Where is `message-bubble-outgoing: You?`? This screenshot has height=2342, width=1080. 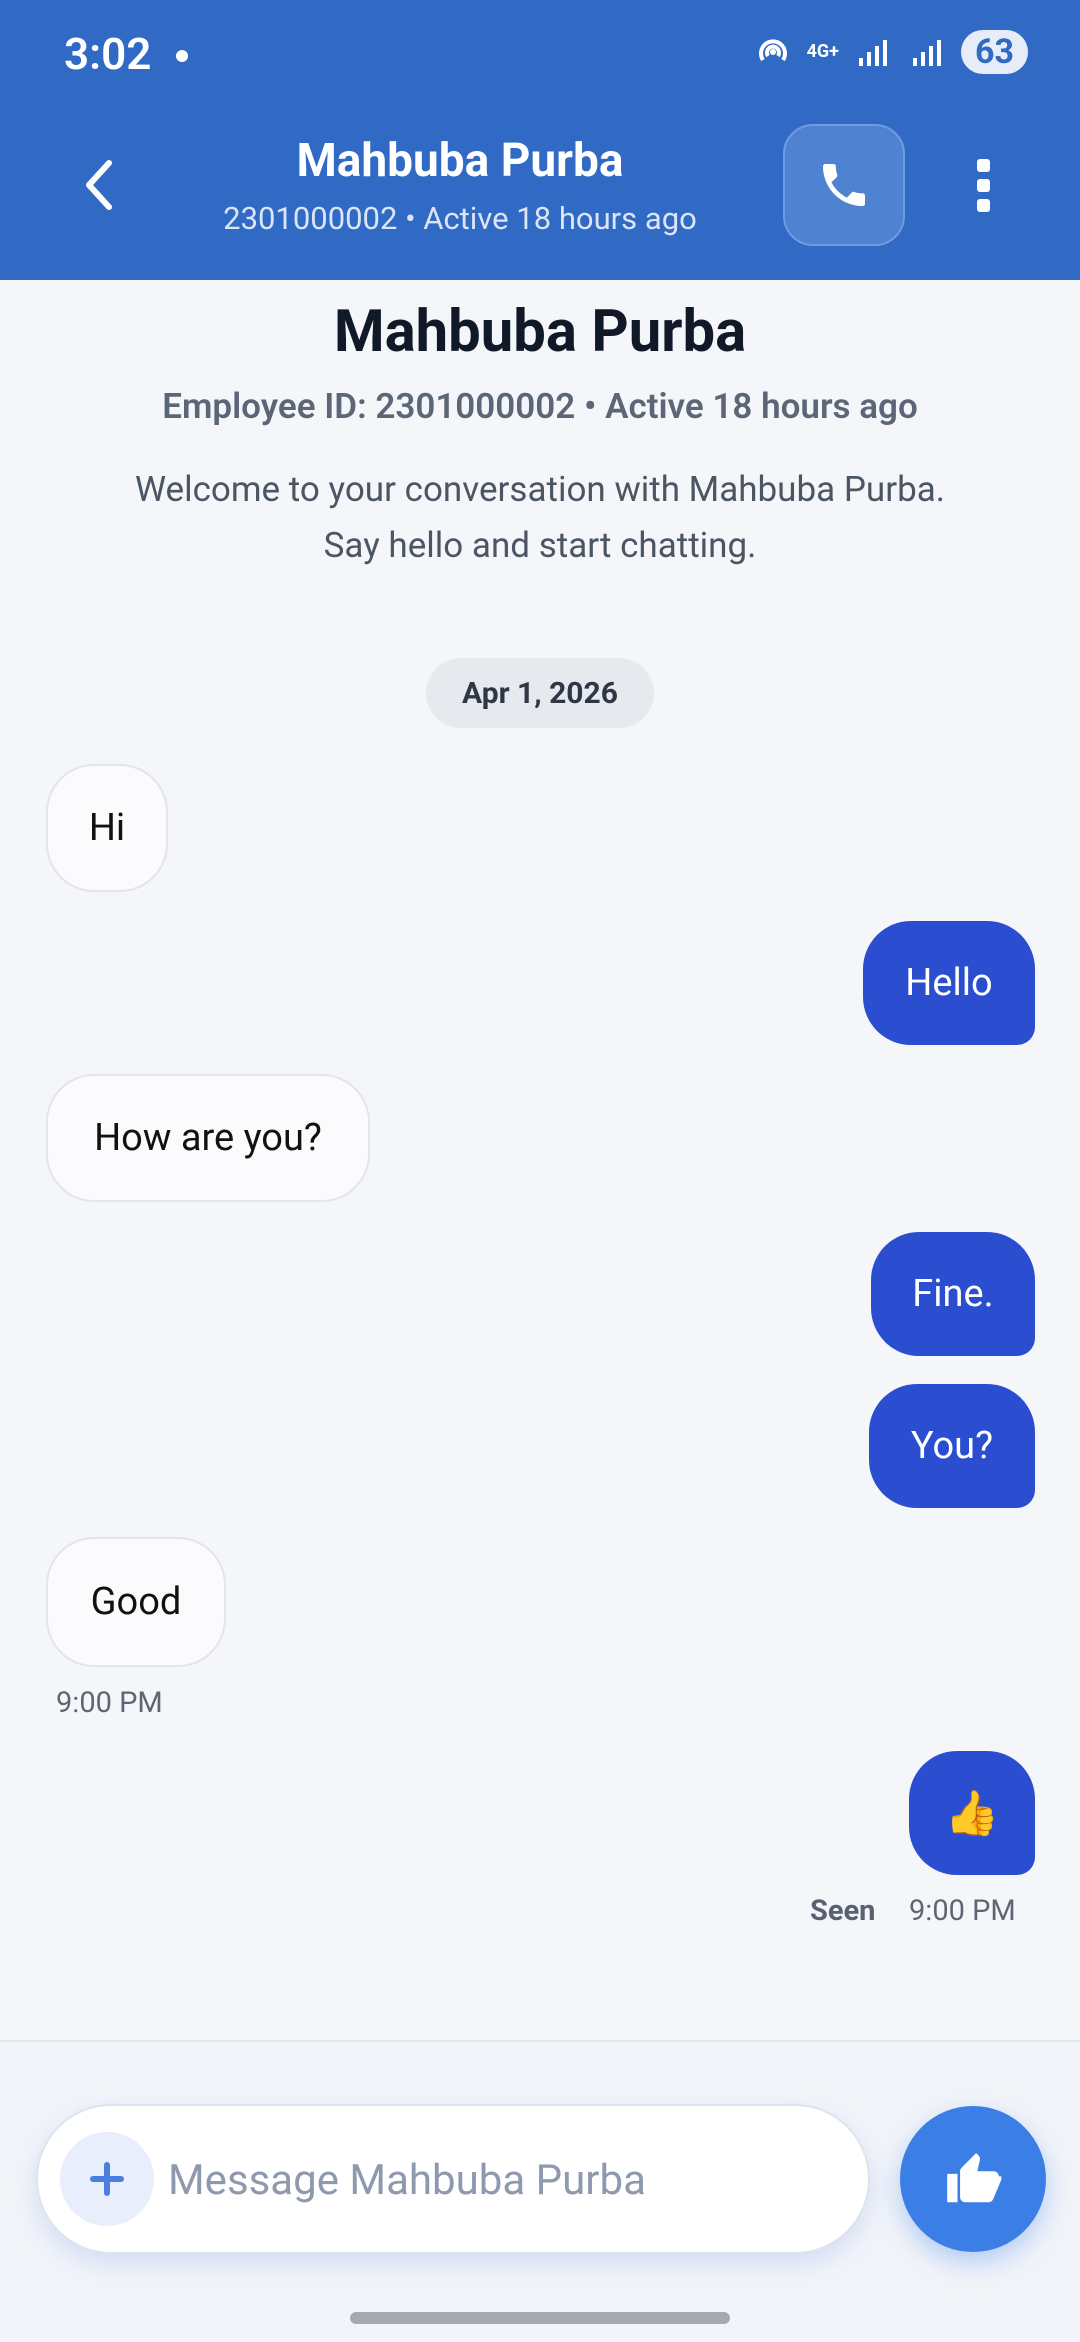
message-bubble-outgoing: You? is located at coordinates (952, 1446).